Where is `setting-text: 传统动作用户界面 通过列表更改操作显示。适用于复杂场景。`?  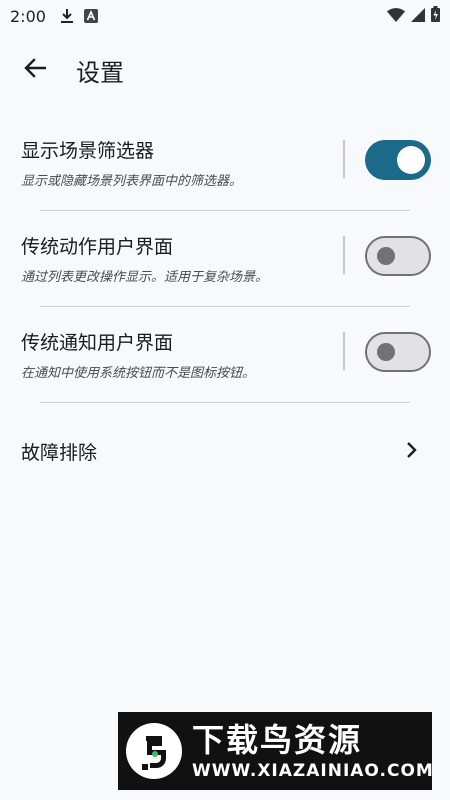 setting-text: 传统动作用户界面 通过列表更改操作显示。适用于复杂场景。 is located at coordinates (144, 258).